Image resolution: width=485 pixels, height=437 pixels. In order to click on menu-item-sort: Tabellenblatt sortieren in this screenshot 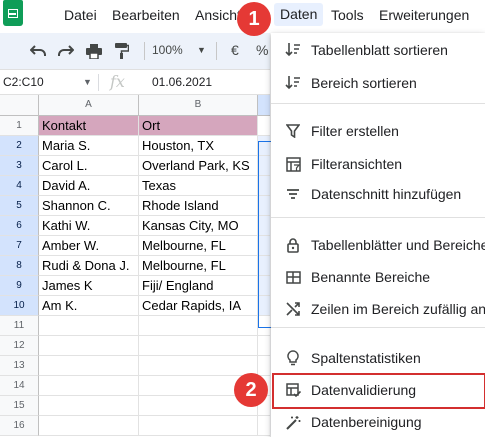, I will do `click(378, 50)`.